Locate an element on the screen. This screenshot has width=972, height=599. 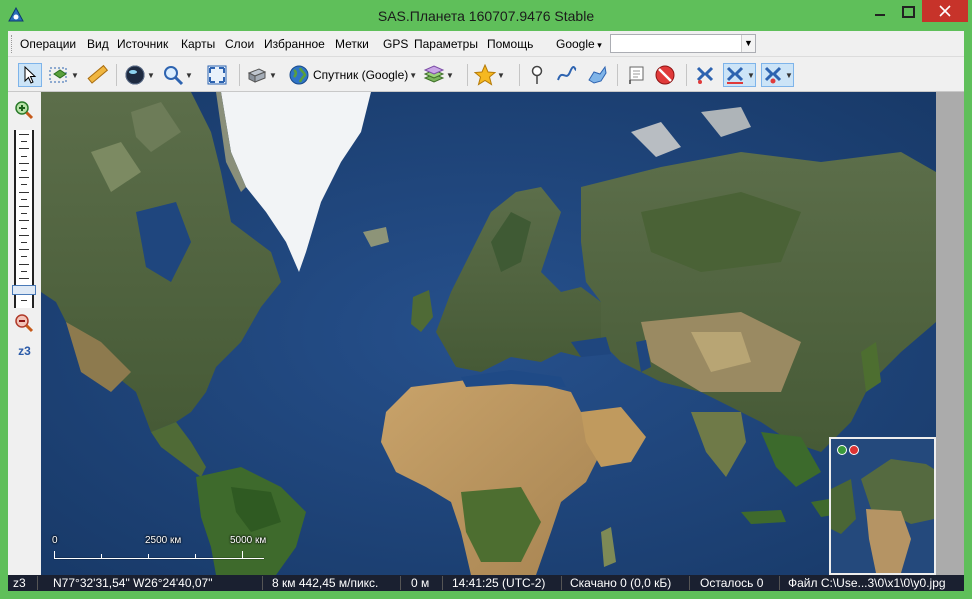
search-input is located at coordinates (675, 43).